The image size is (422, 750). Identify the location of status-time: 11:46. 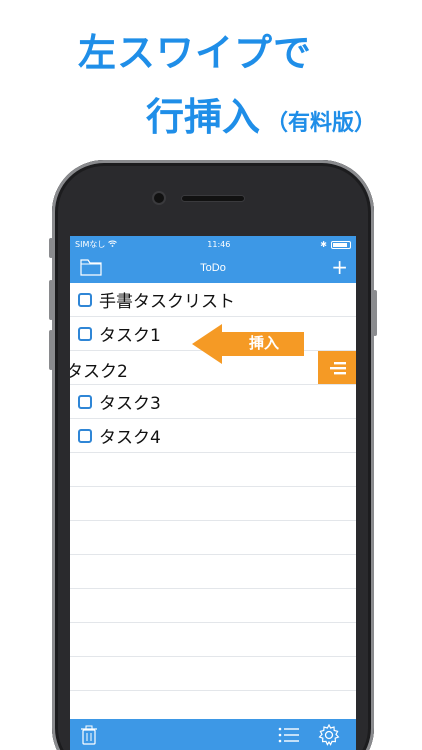
(219, 244).